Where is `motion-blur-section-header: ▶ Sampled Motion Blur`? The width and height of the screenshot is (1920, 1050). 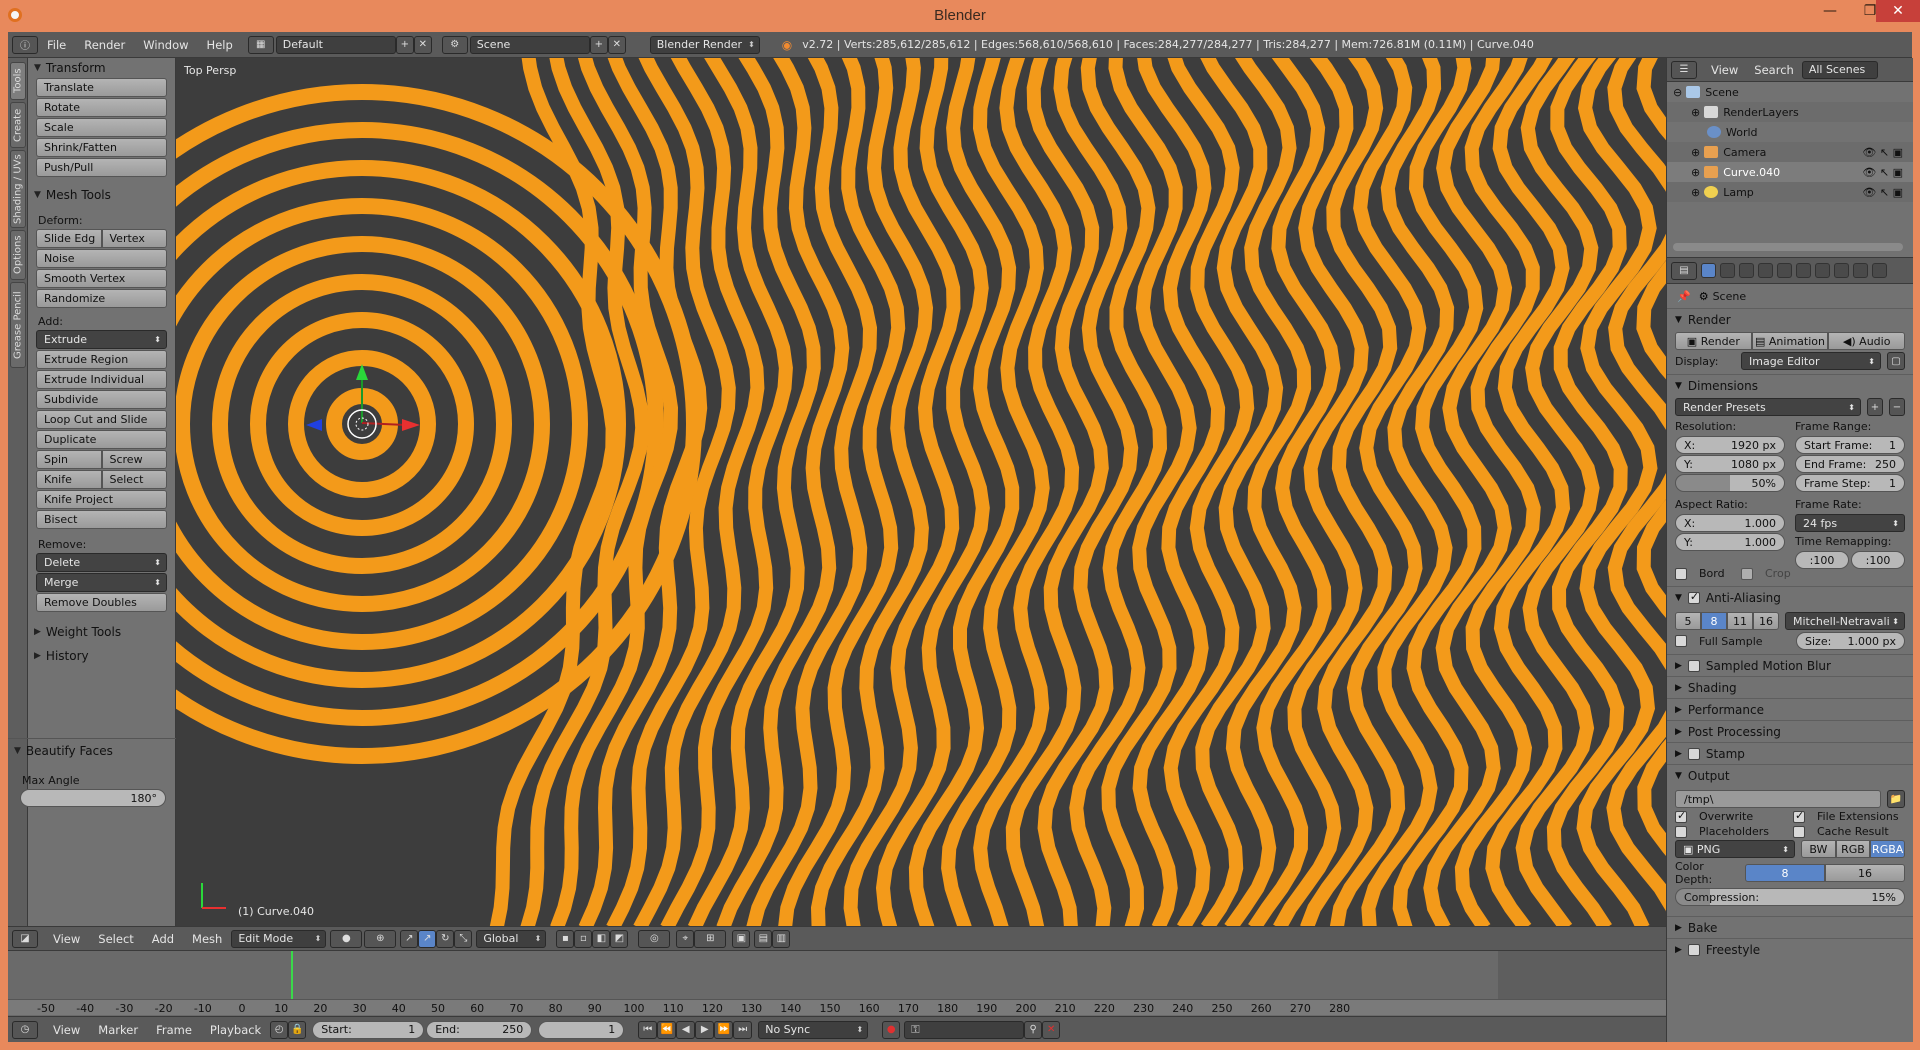
motion-blur-section-header: ▶ Sampled Motion Blur is located at coordinates (1790, 665).